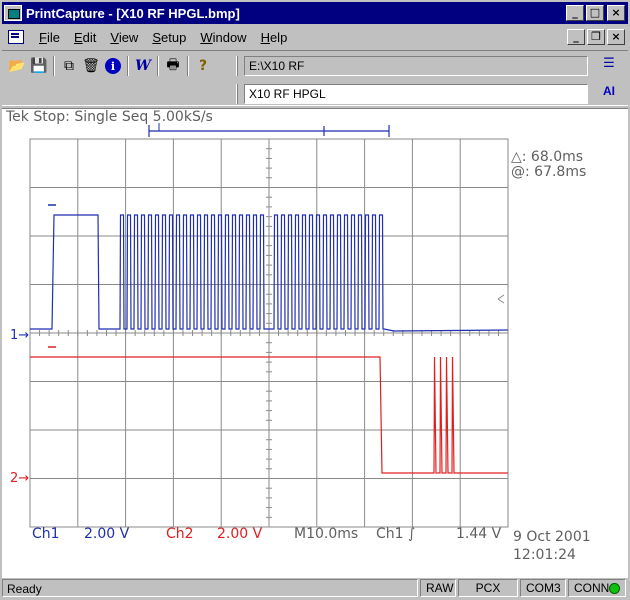  Describe the element at coordinates (576, 37) in the screenshot. I see `doc-minimize-button: _` at that location.